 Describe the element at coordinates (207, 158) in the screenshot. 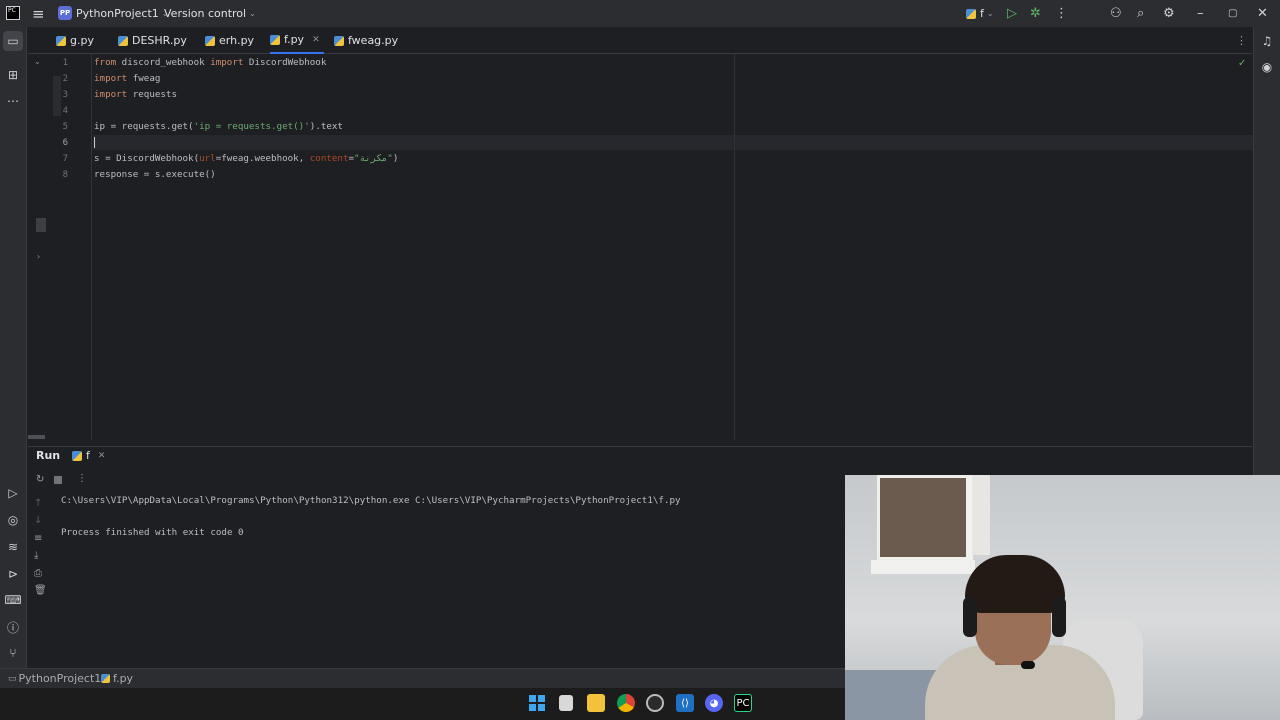

I see `param-token: url` at that location.